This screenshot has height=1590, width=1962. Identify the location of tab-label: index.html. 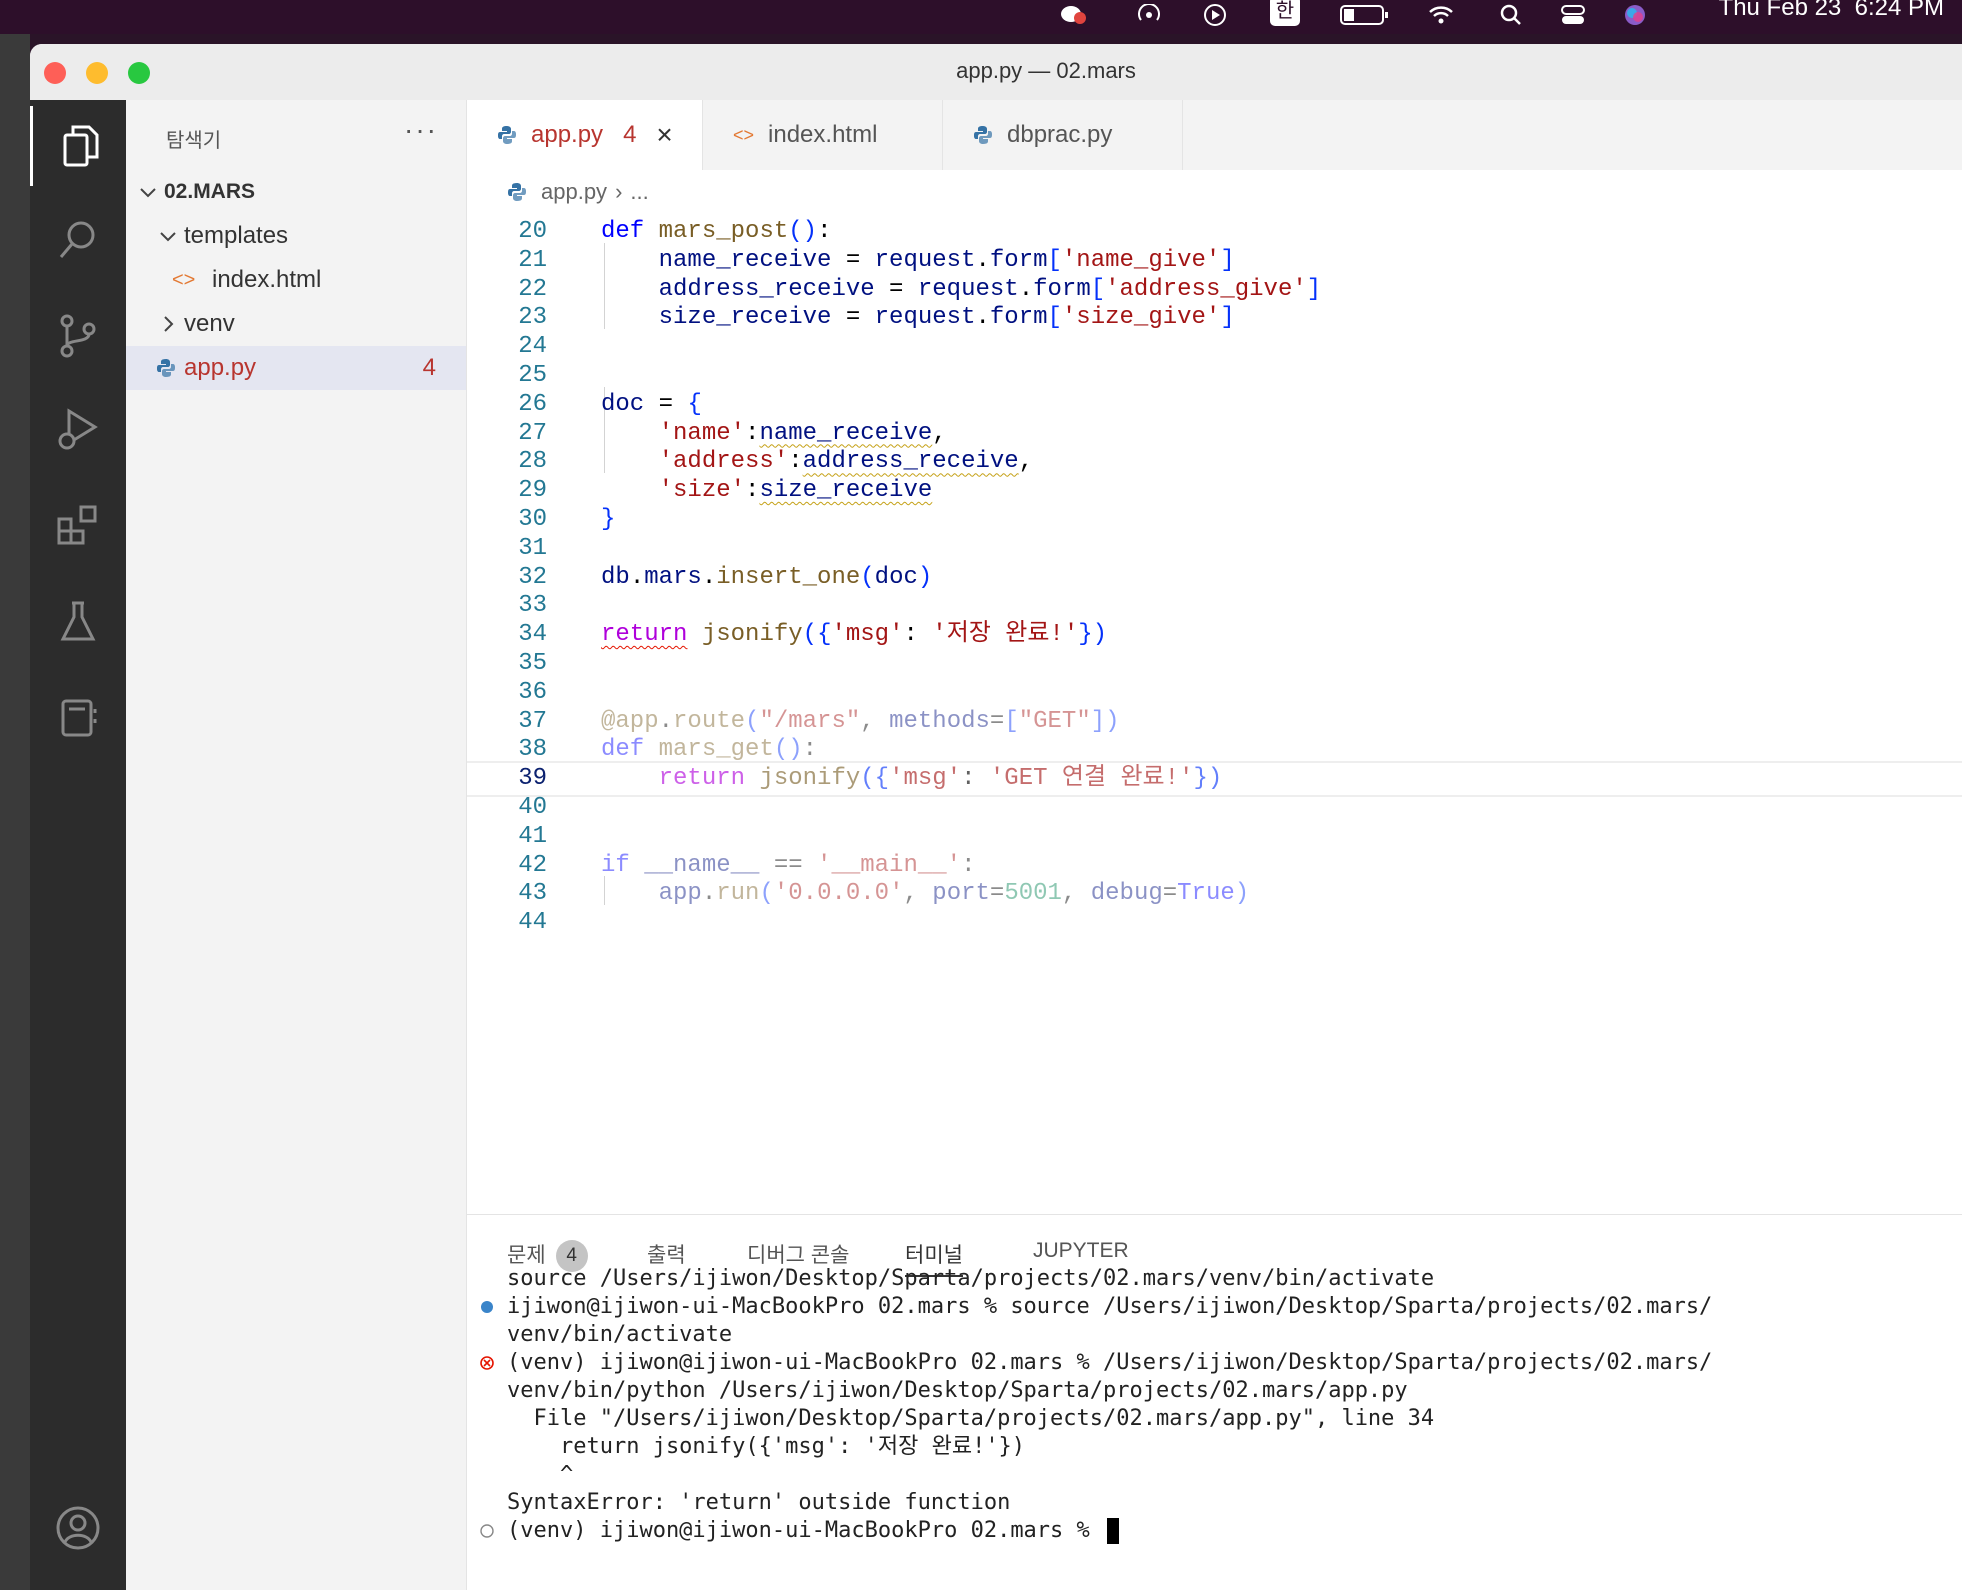
(823, 134).